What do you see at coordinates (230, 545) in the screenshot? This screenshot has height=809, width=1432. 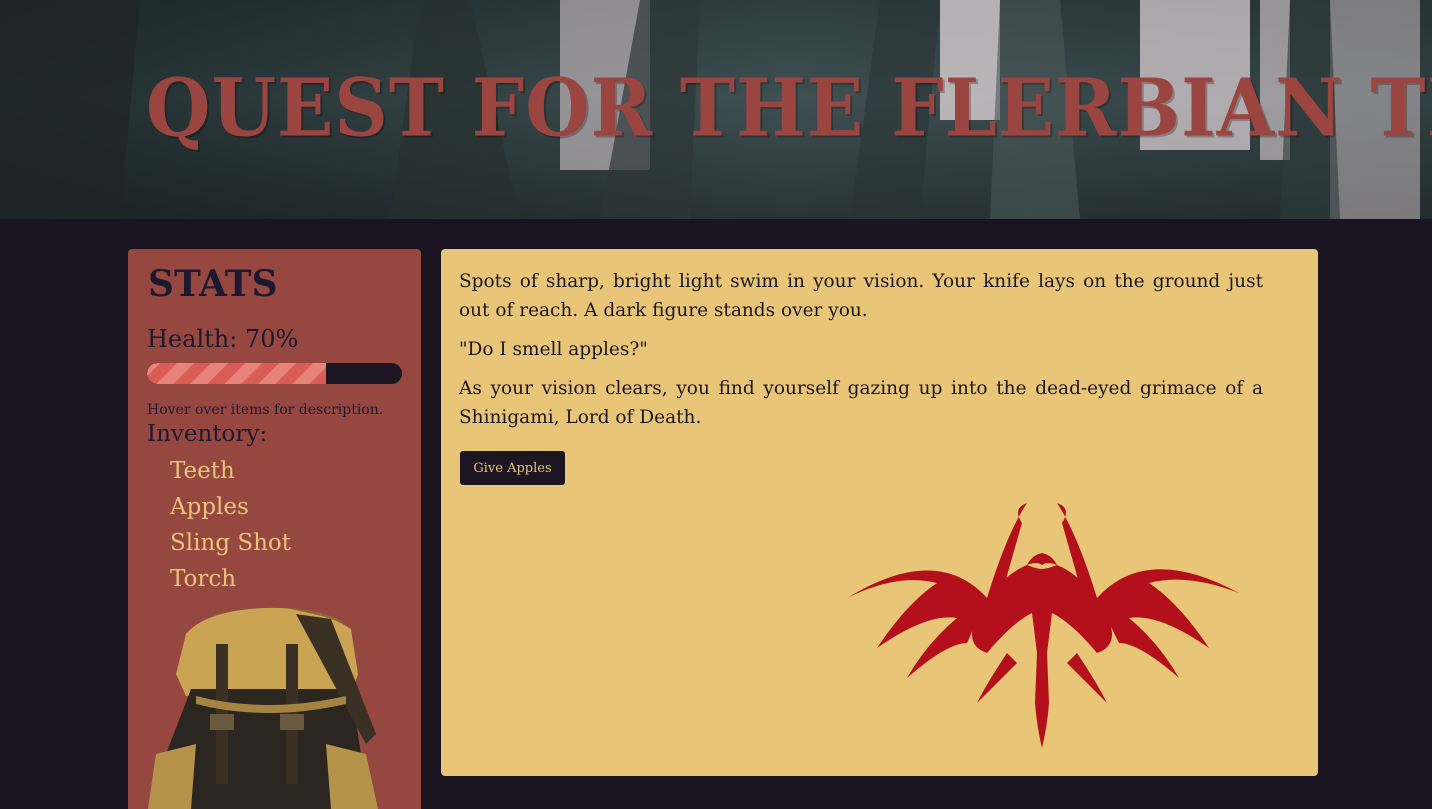 I see `inventory-item-sling-shot: Sling Shot` at bounding box center [230, 545].